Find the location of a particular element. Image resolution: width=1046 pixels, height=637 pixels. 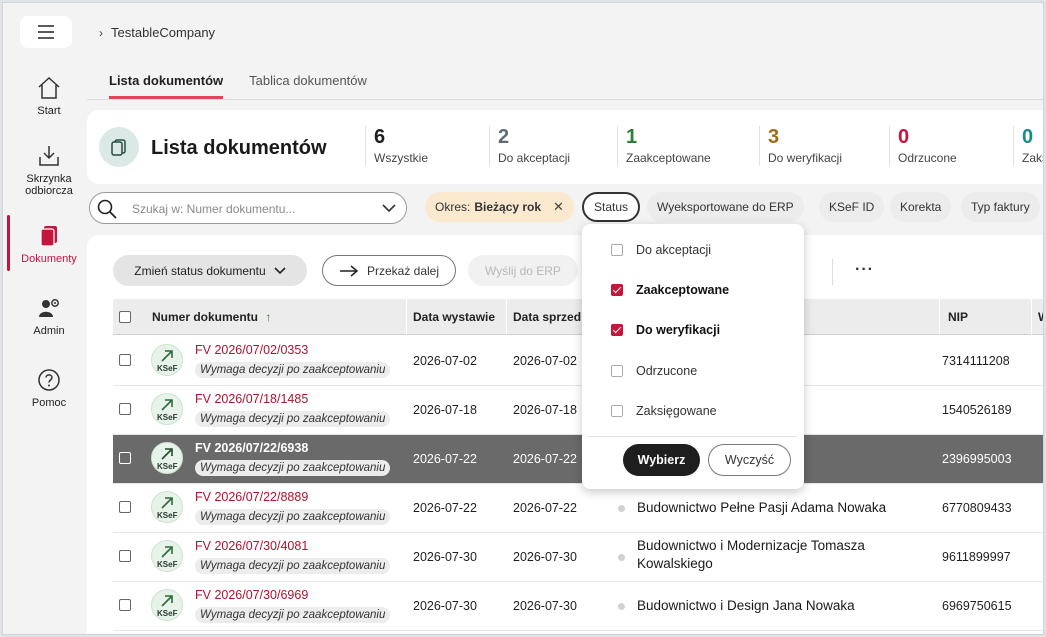

stat-3: 3 Do weryfikacji is located at coordinates (800, 146).